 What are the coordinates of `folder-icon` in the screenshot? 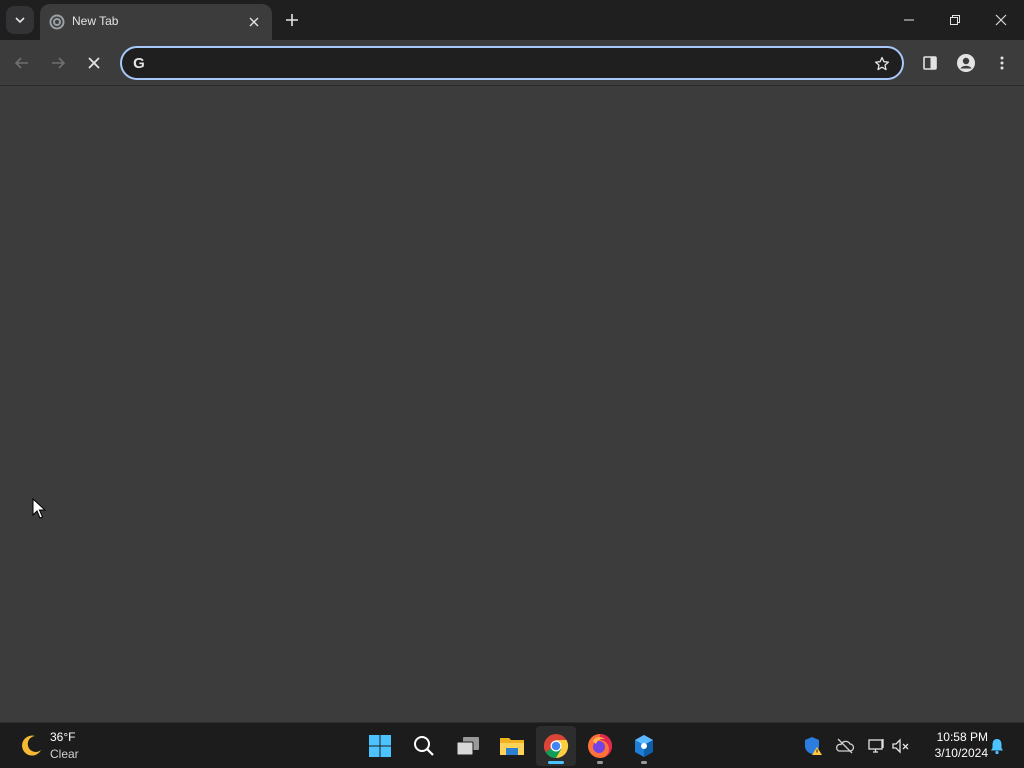 It's located at (512, 746).